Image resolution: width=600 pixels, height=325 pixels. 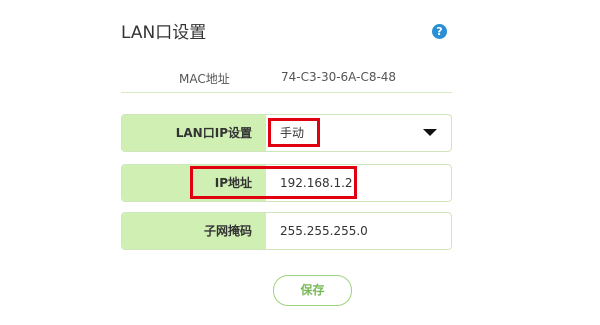 I want to click on mac-address-value: 74-C3-30-6A-C8-48, so click(x=339, y=77).